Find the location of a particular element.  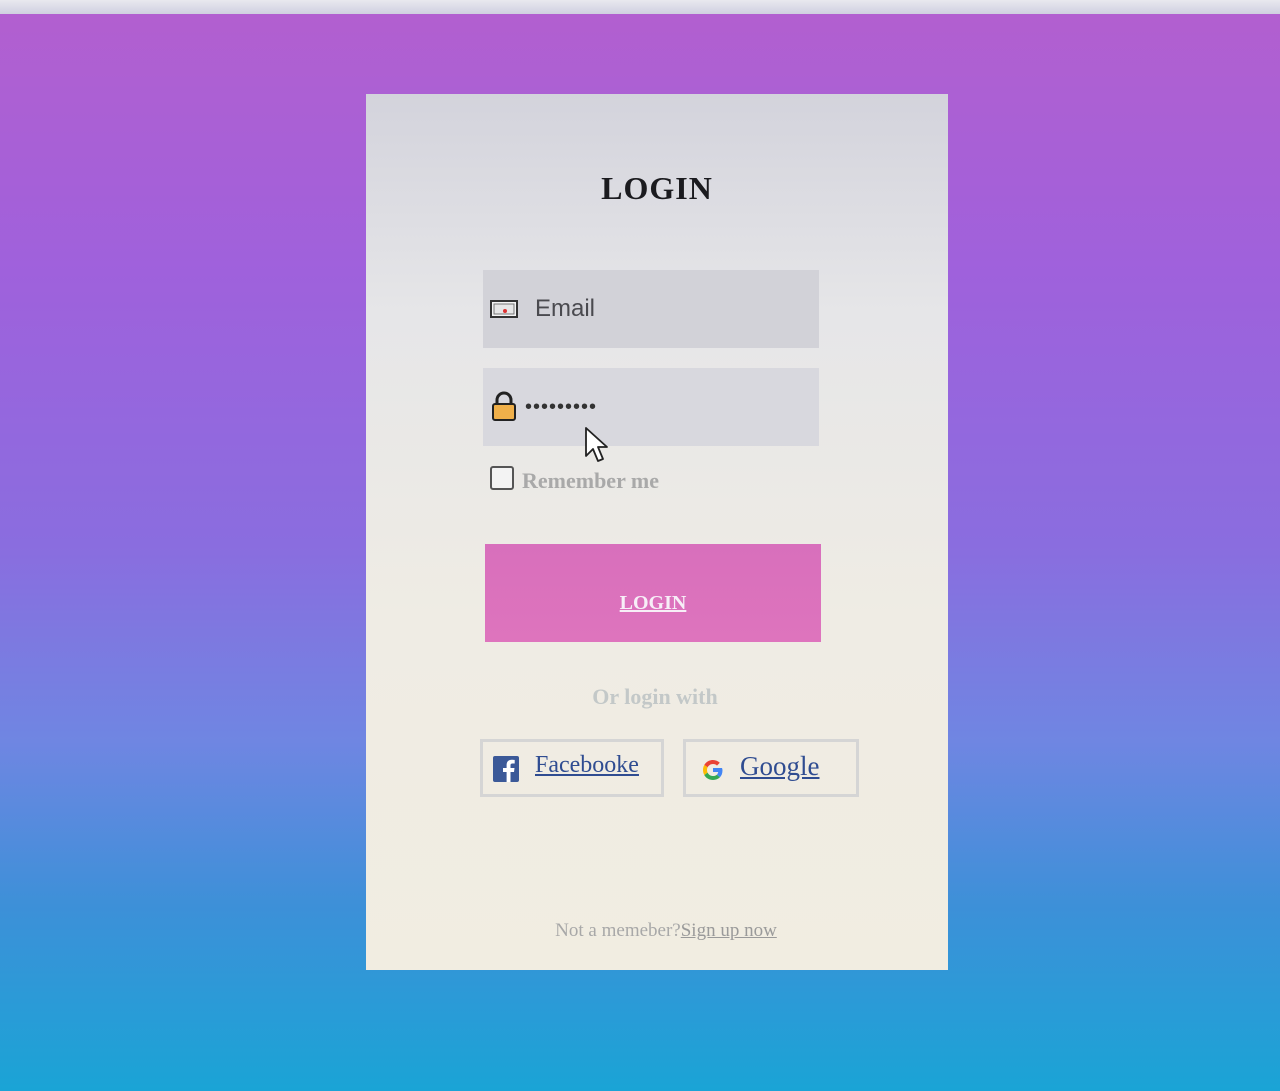

email-input is located at coordinates (670, 309).